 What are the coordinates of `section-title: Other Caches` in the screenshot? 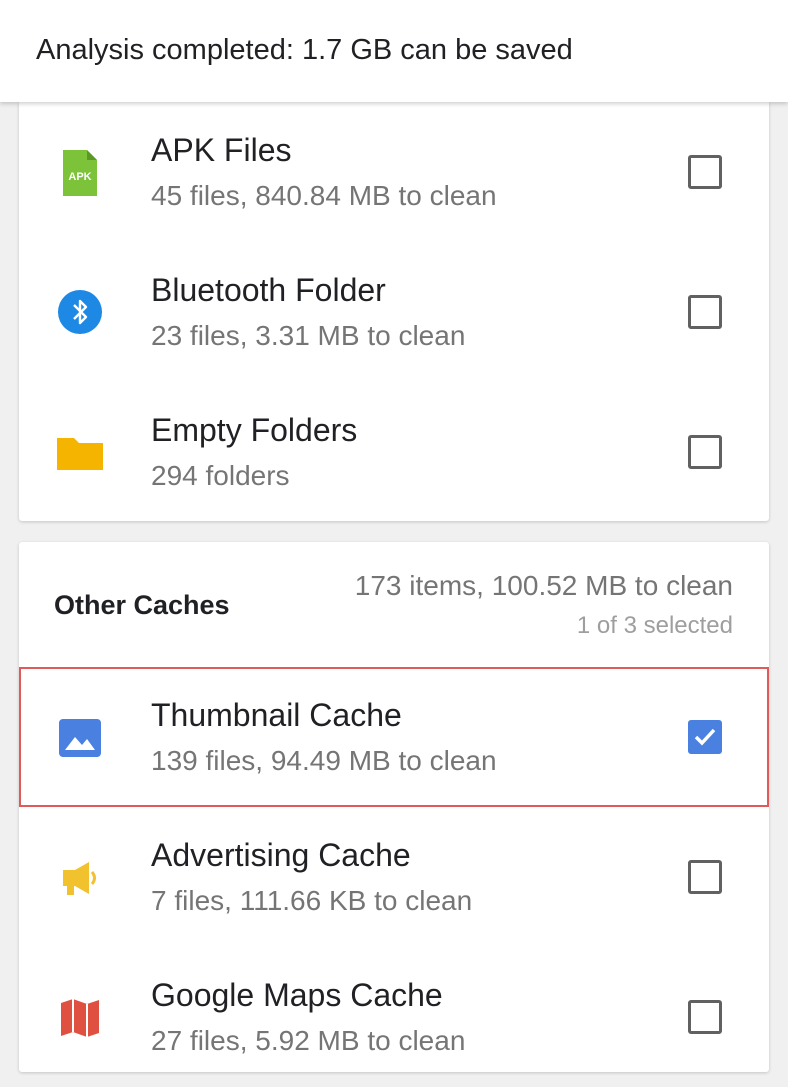 It's located at (142, 605).